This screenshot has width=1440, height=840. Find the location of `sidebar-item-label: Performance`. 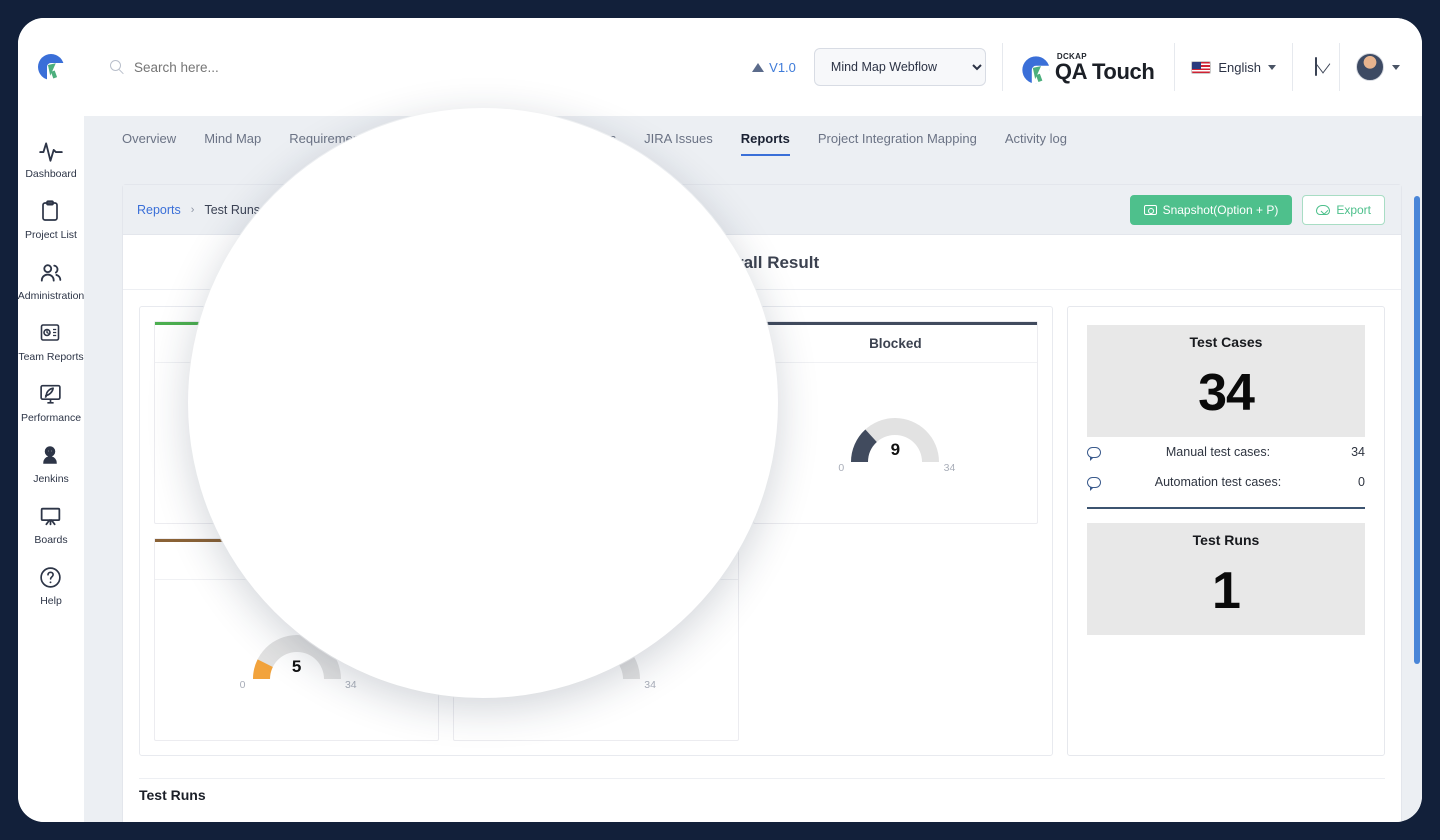

sidebar-item-label: Performance is located at coordinates (51, 418).